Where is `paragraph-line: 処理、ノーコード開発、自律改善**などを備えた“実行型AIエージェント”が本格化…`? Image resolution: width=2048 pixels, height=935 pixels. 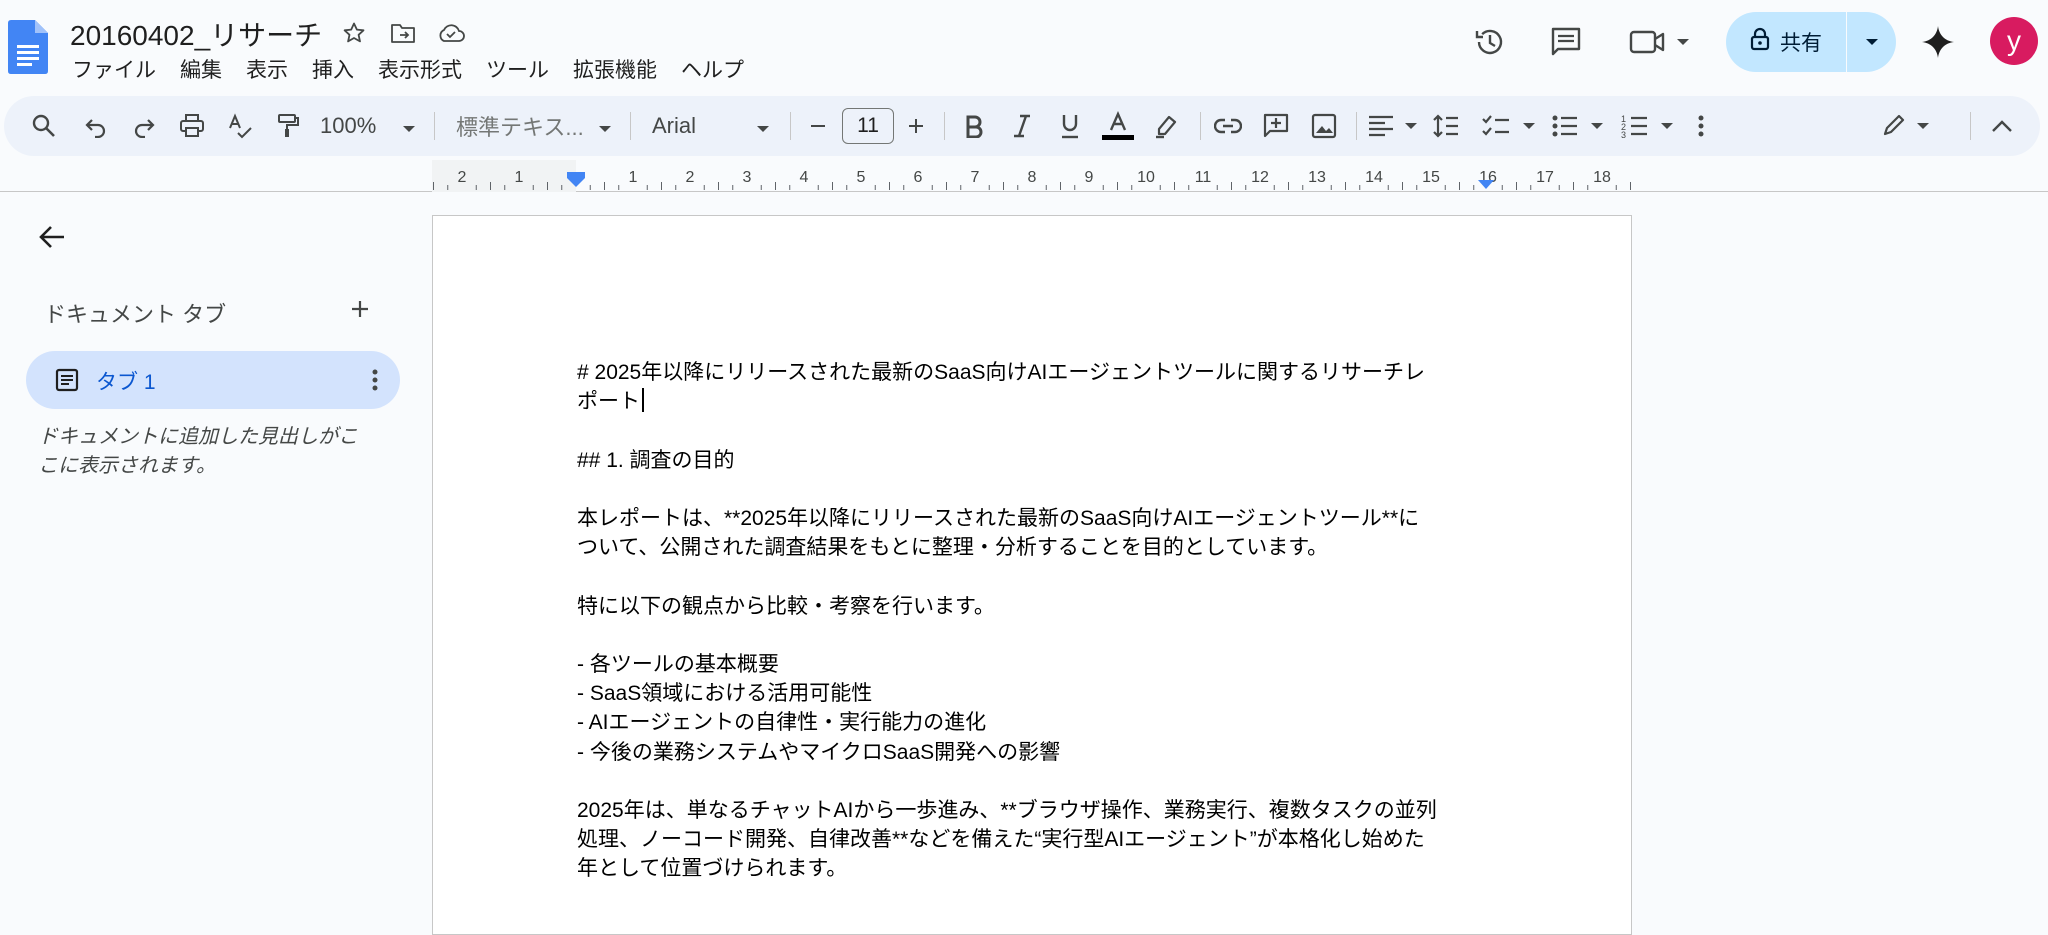
paragraph-line: 処理、ノーコード開発、自律改善**などを備えた“実行型AIエージェント”が本格化… is located at coordinates (1001, 840).